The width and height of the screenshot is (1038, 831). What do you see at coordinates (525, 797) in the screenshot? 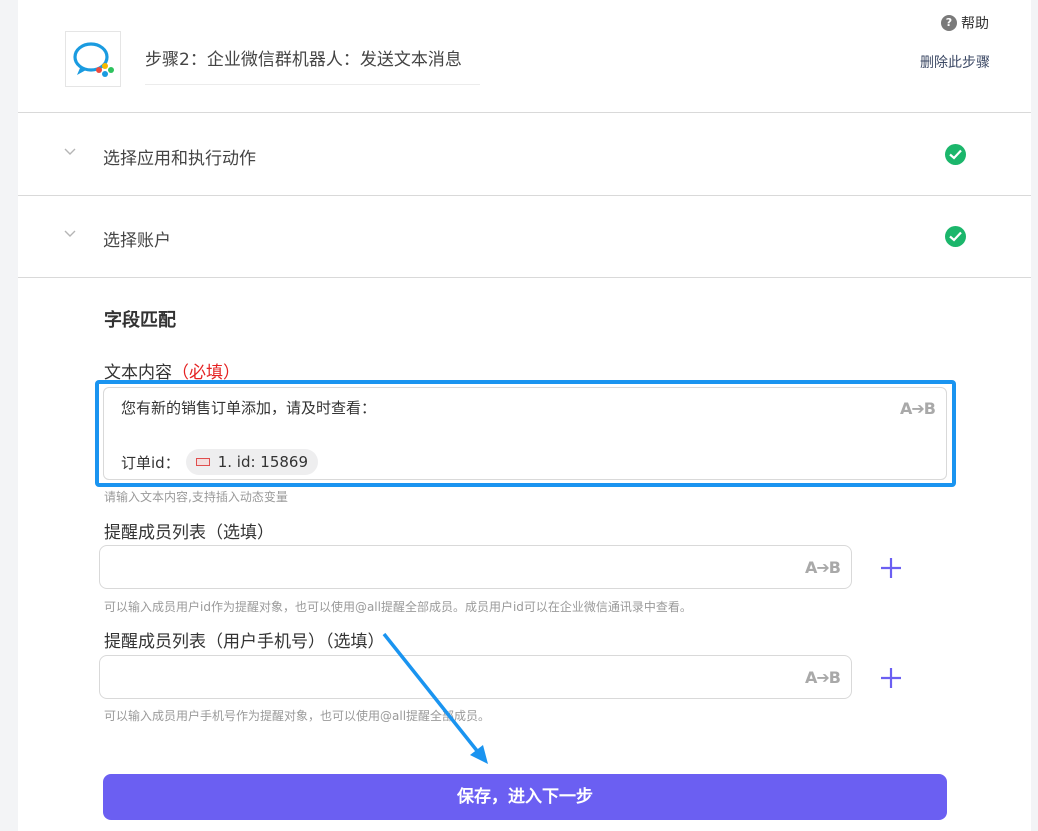
I see `save-next-button: 保存，进入下一步` at bounding box center [525, 797].